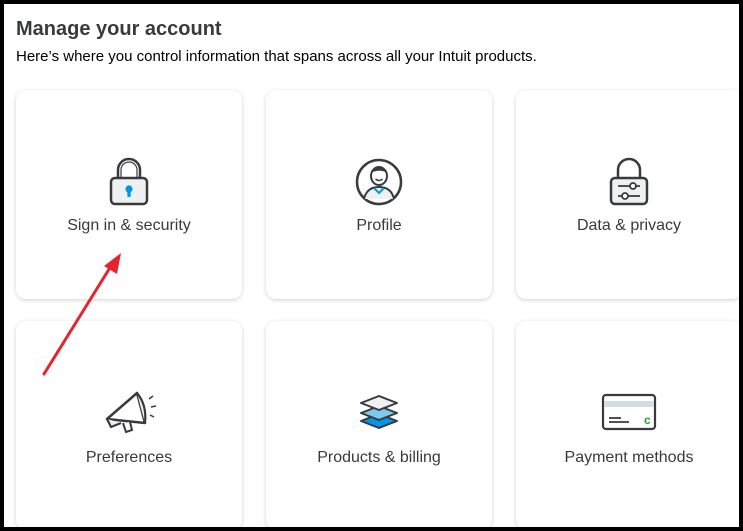 This screenshot has width=743, height=531. What do you see at coordinates (129, 225) in the screenshot?
I see `card-label: Sign in & security` at bounding box center [129, 225].